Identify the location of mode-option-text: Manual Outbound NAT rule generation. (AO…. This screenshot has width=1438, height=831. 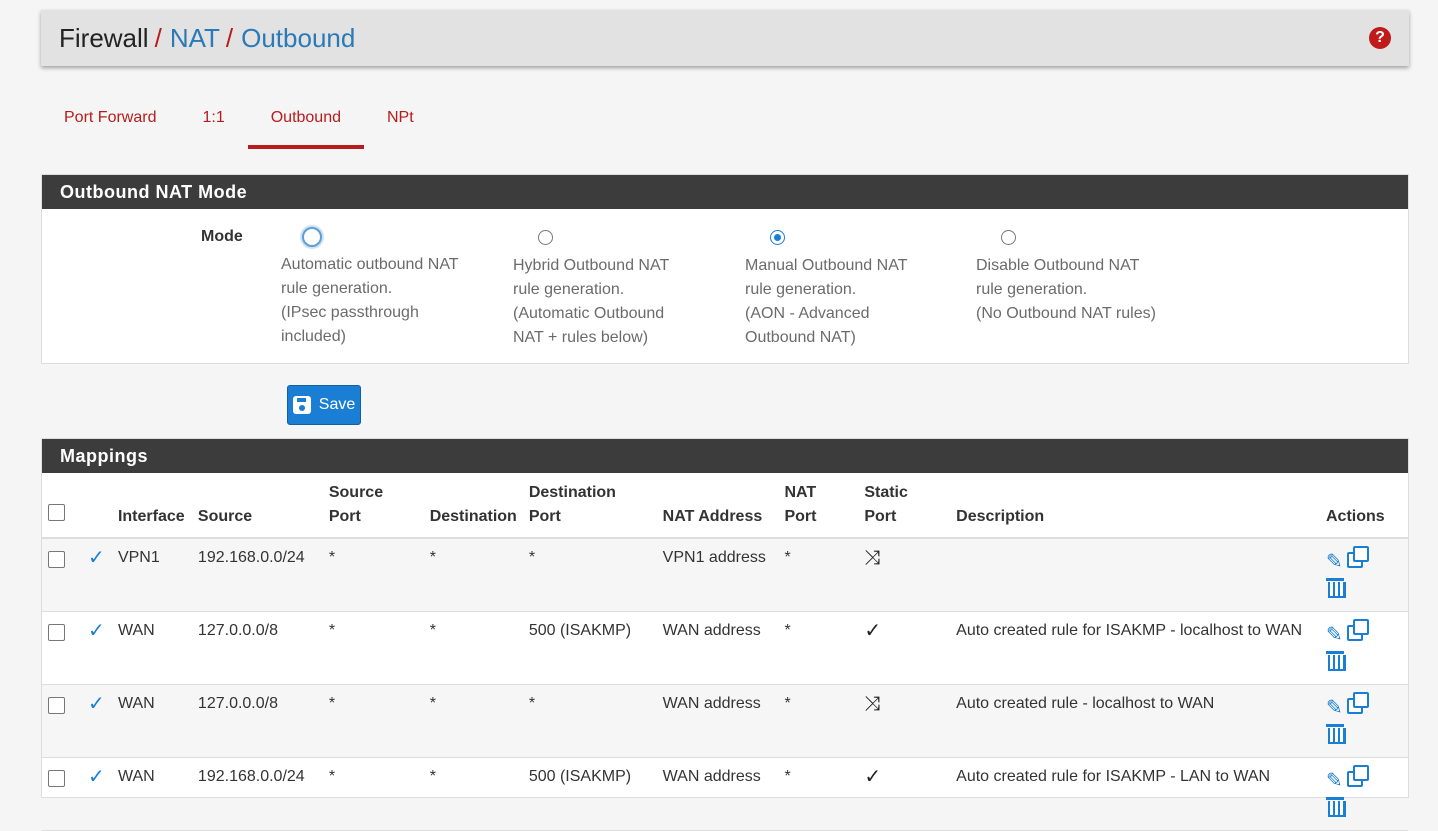
(826, 301).